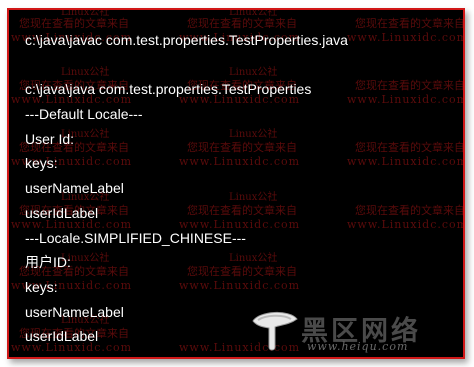 The width and height of the screenshot is (474, 367). Describe the element at coordinates (50, 138) in the screenshot. I see `console-line: User Id:` at that location.